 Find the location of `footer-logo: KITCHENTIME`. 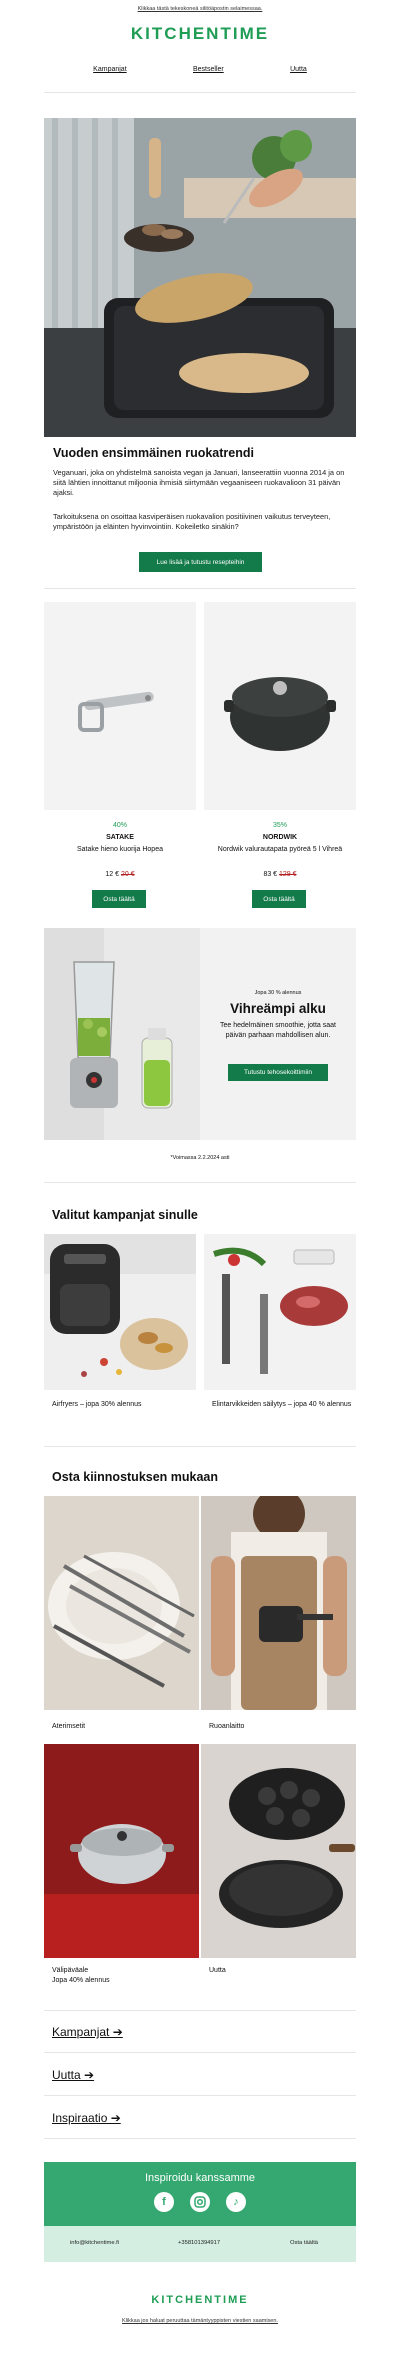

footer-logo: KITCHENTIME is located at coordinates (200, 2300).